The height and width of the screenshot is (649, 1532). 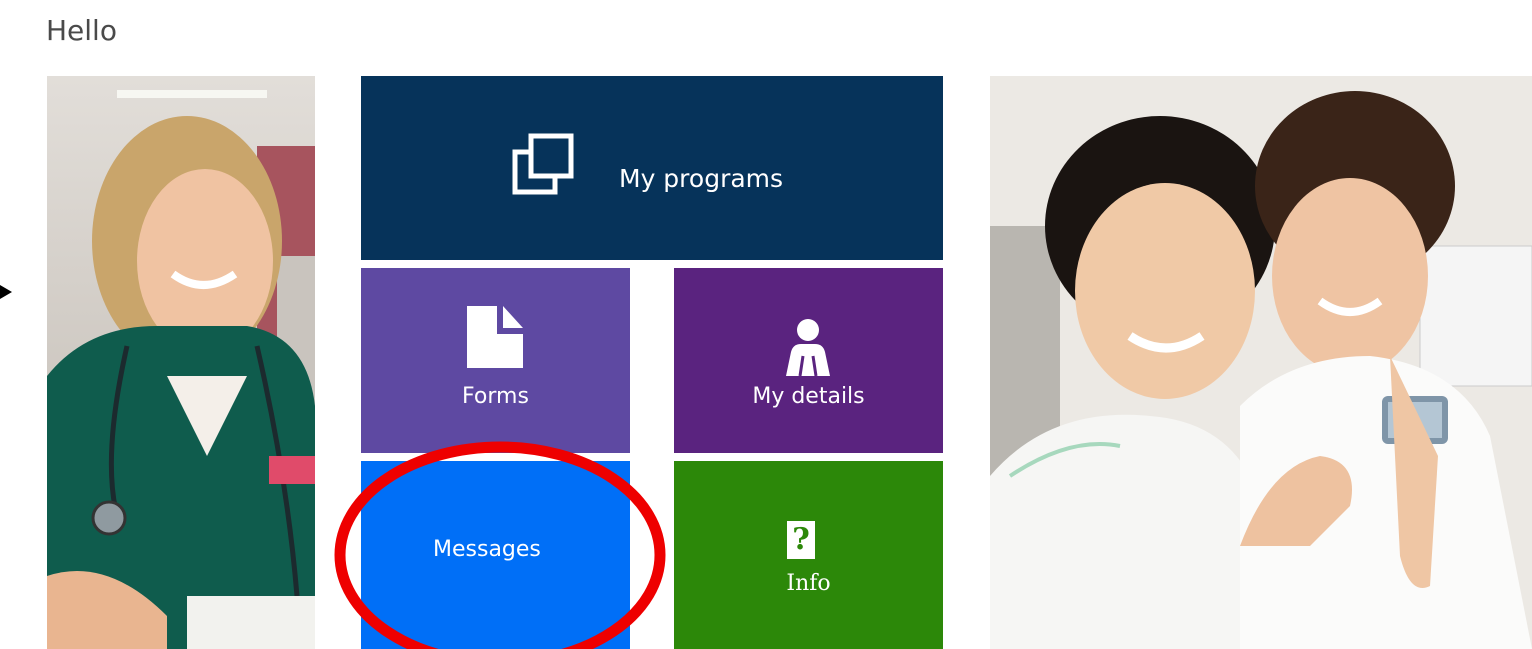 I want to click on info-tile: ? Info, so click(x=808, y=555).